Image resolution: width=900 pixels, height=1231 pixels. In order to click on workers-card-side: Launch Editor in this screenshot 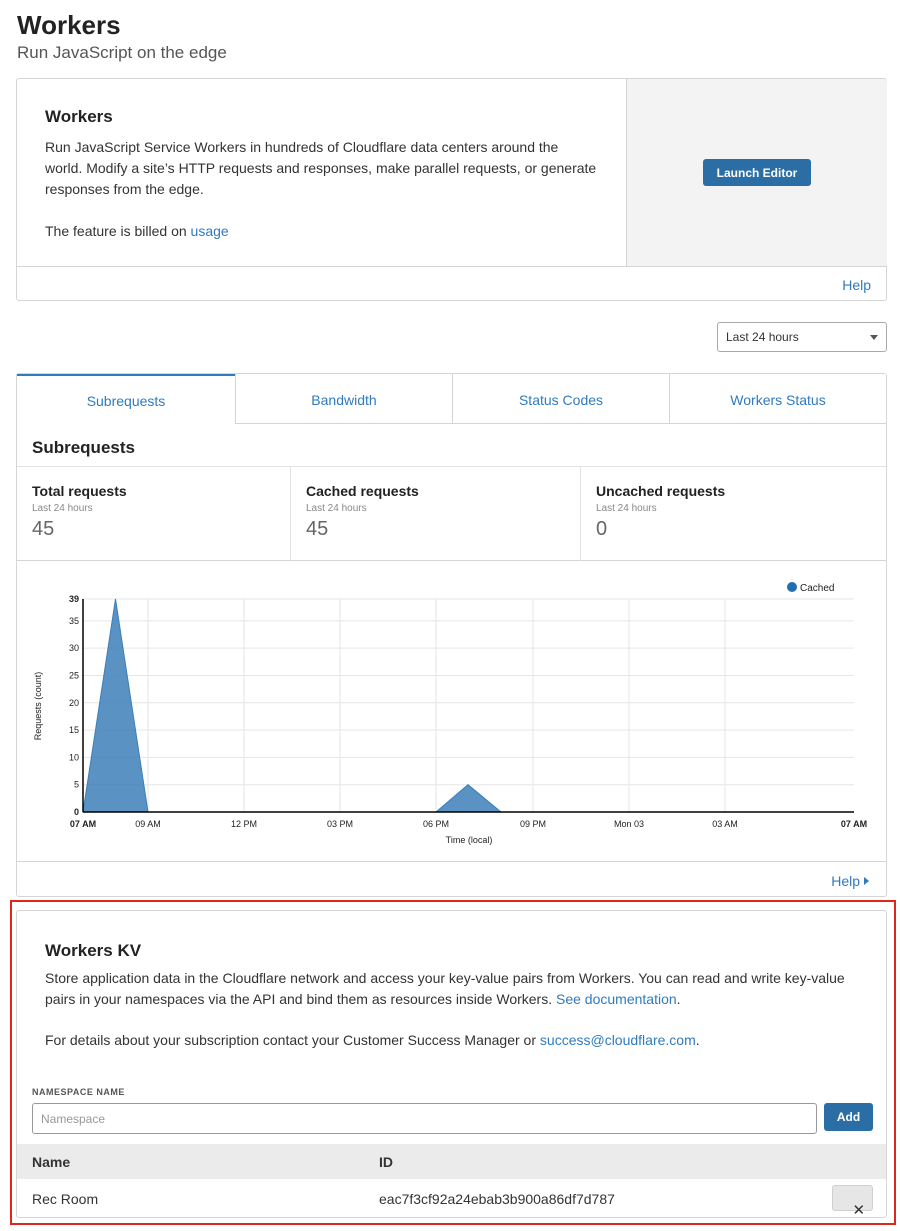, I will do `click(756, 172)`.